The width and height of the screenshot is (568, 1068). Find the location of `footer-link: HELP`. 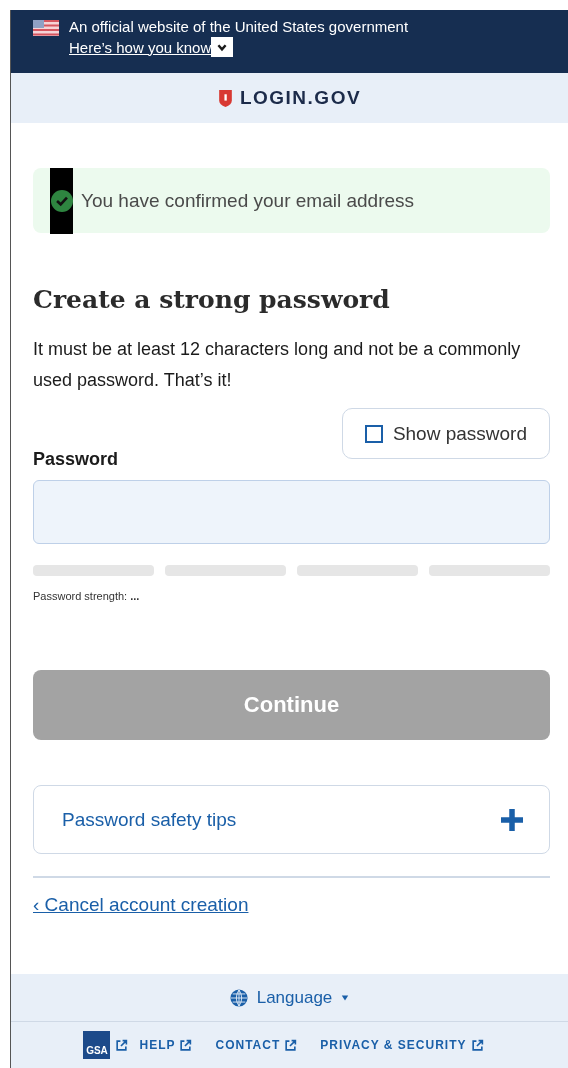

footer-link: HELP is located at coordinates (166, 1045).